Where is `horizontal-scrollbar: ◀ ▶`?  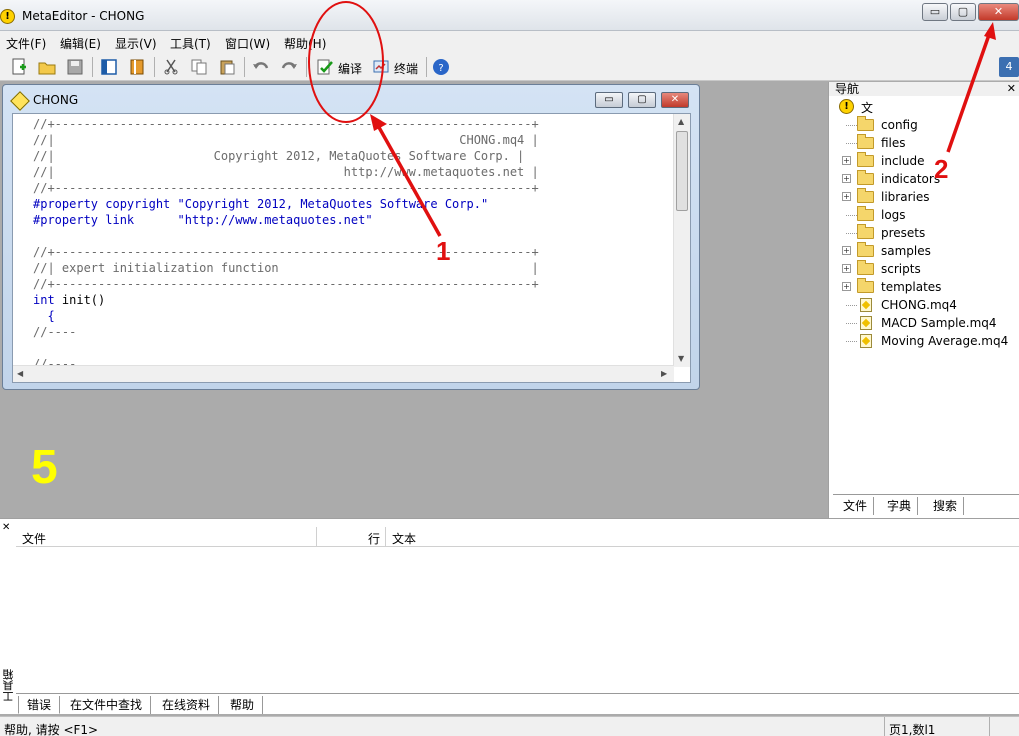
horizontal-scrollbar: ◀ ▶ is located at coordinates (343, 373).